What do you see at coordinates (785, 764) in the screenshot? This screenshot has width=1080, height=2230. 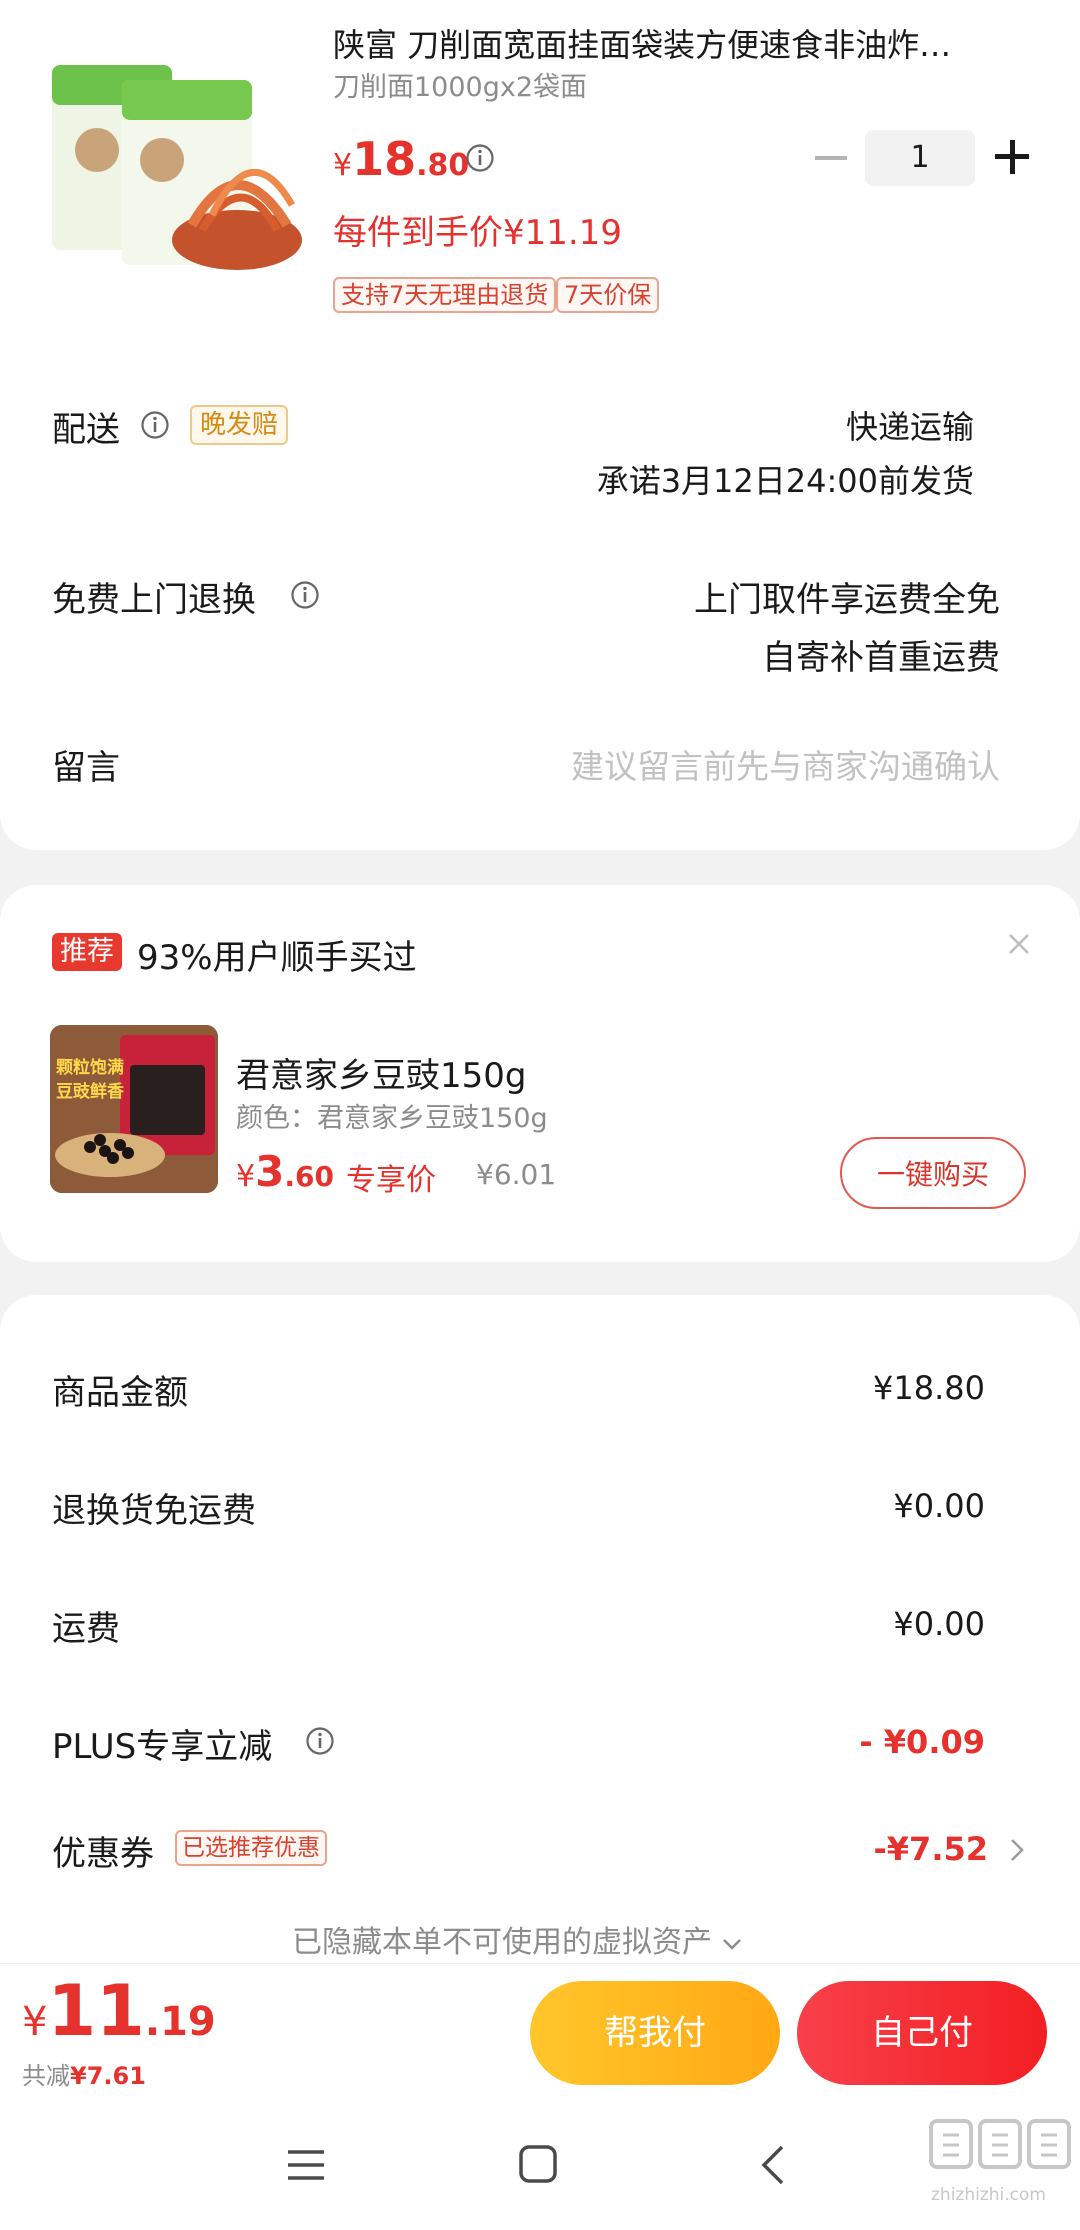 I see `message-input: 建议留言前先与商家沟通确认` at bounding box center [785, 764].